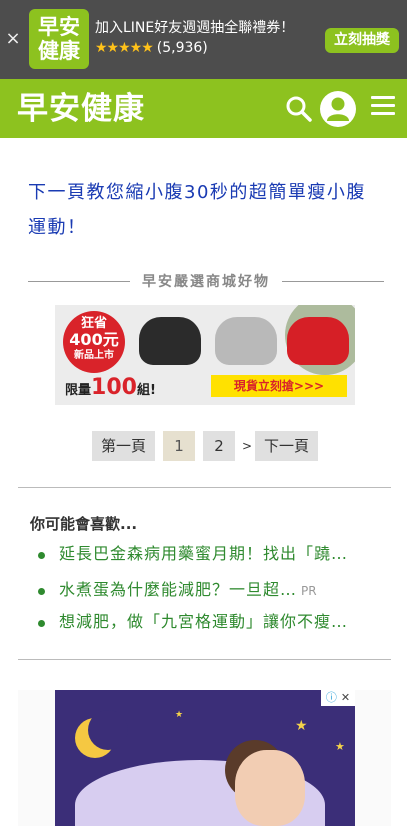 This screenshot has width=407, height=826. Describe the element at coordinates (182, 48) in the screenshot. I see `rating-count: (5,936)` at that location.